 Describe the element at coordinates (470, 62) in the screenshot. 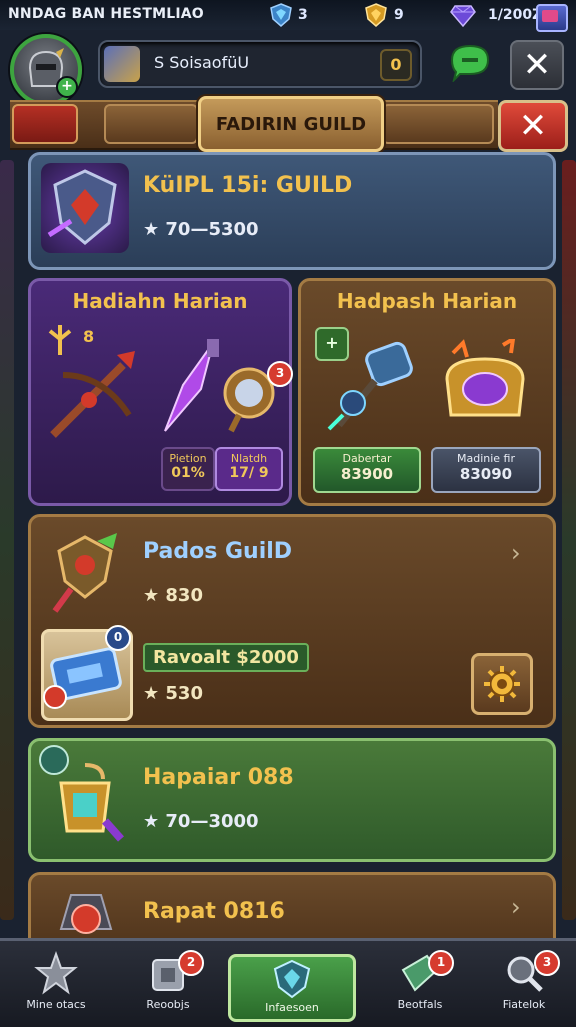

I see `chat-icon` at that location.